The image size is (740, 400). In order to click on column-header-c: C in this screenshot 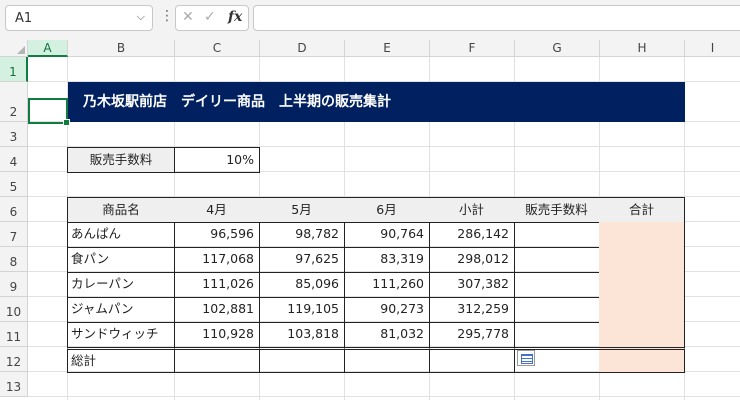, I will do `click(217, 48)`.